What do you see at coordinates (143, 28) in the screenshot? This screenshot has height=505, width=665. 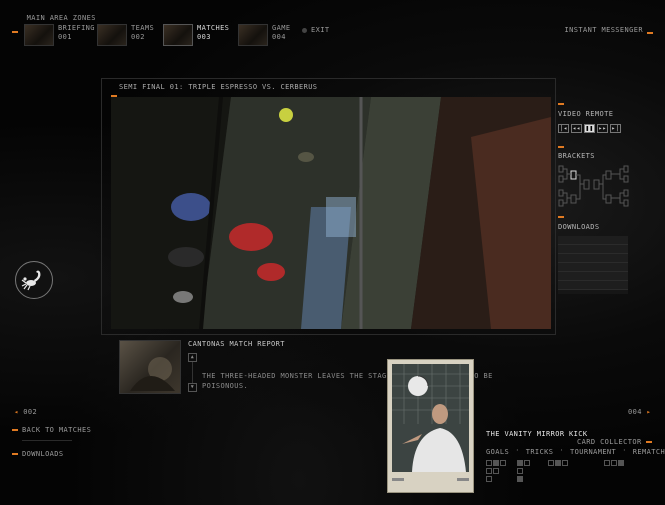 I see `nav-teams-title: TEAMS` at bounding box center [143, 28].